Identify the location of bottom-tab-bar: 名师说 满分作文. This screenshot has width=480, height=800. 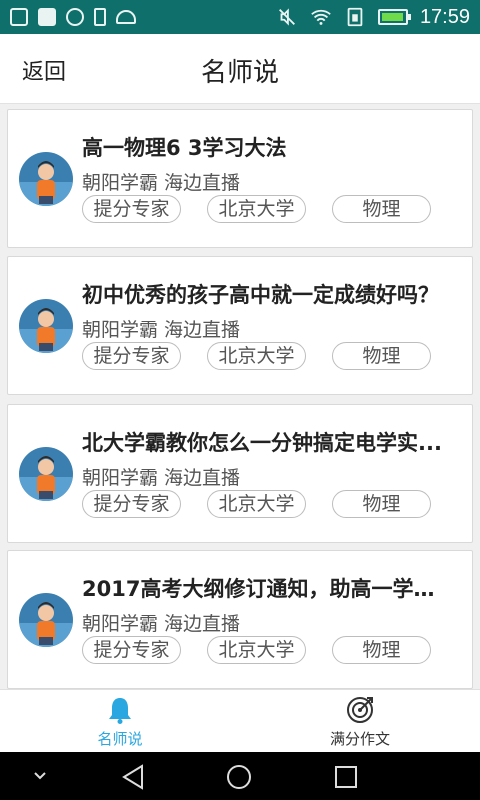
(240, 720).